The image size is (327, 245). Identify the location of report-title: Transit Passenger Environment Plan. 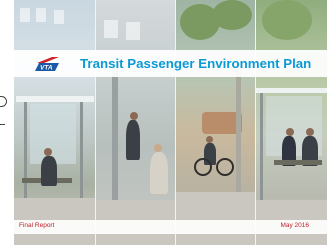
(196, 63).